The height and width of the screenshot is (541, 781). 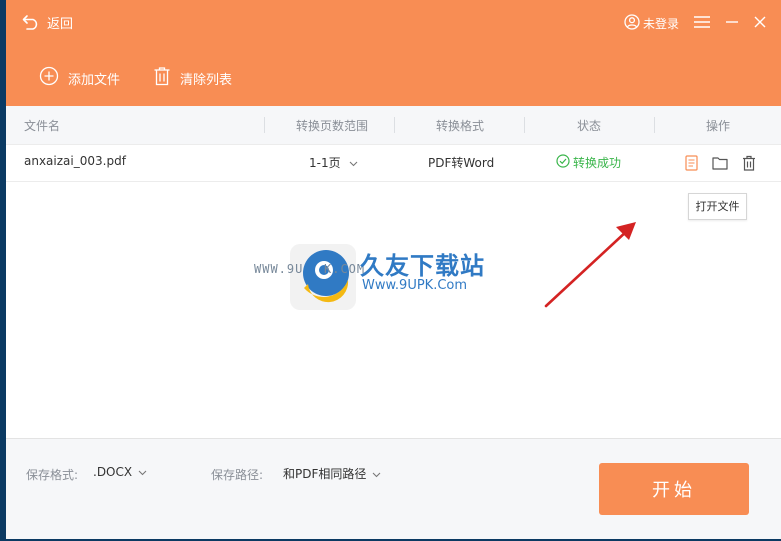 I want to click on save-path-label: 保存路径:, so click(x=237, y=475).